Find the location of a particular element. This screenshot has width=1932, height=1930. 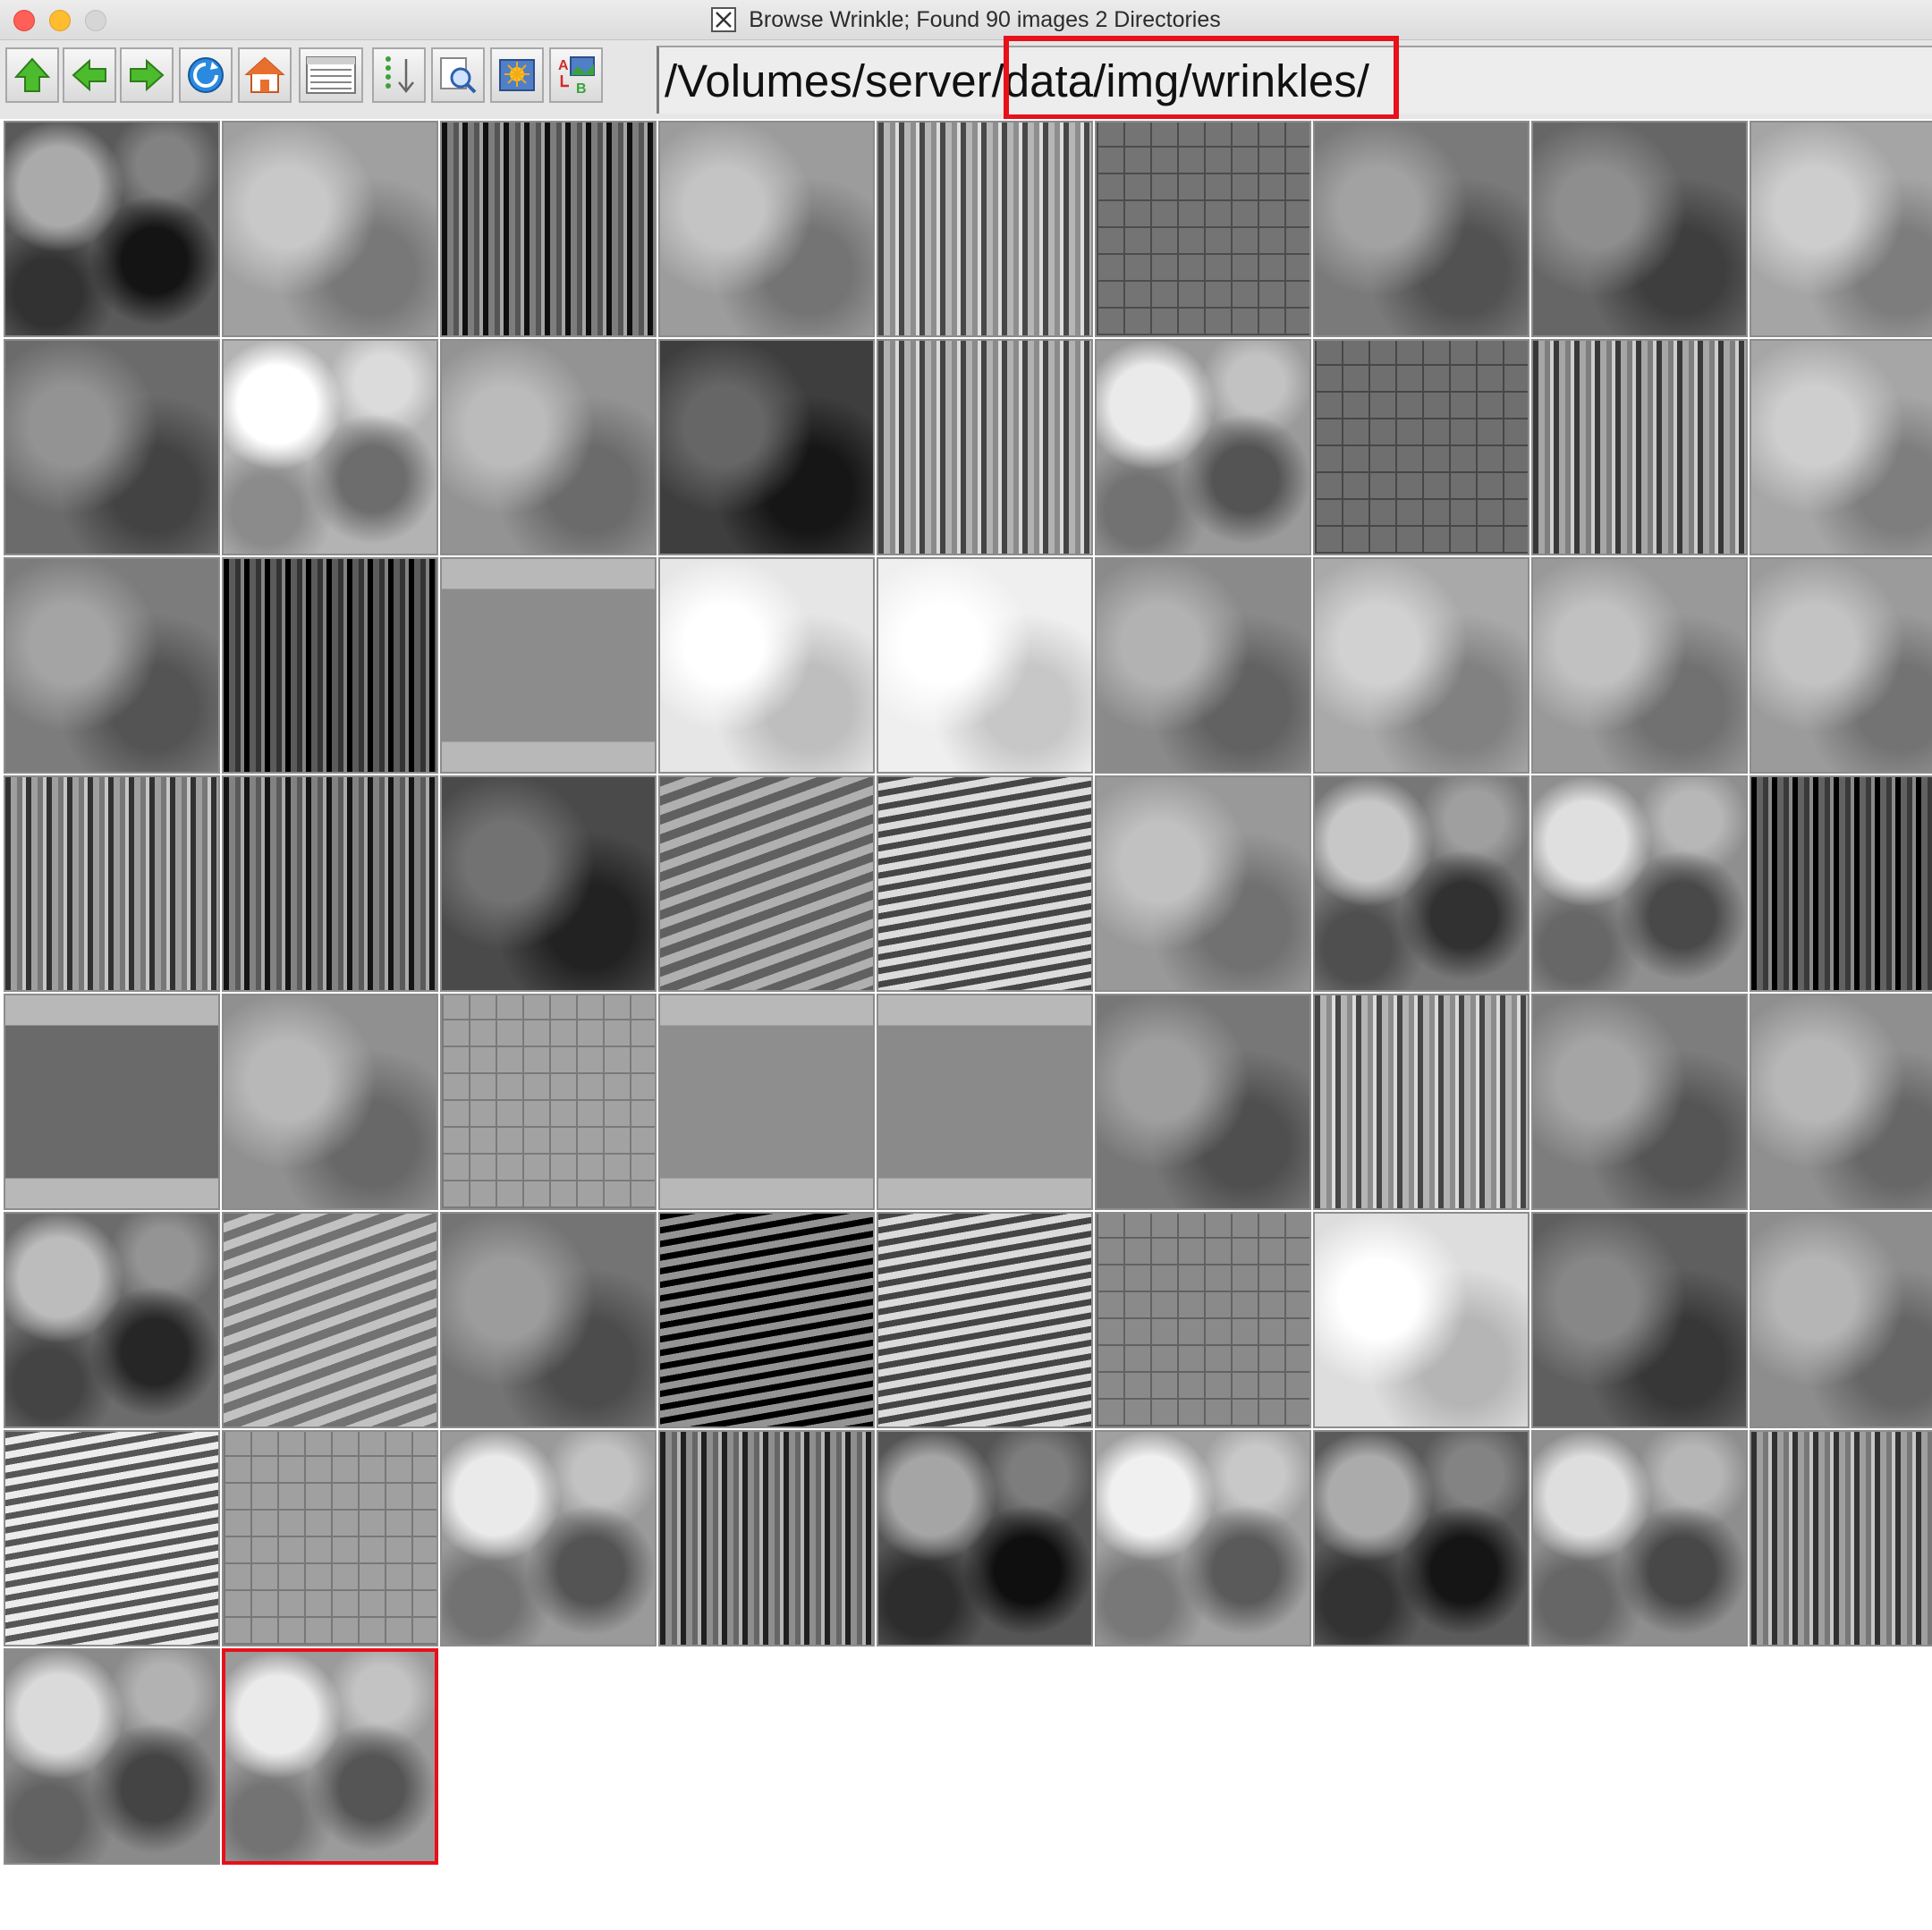

list-view-button is located at coordinates (331, 75).